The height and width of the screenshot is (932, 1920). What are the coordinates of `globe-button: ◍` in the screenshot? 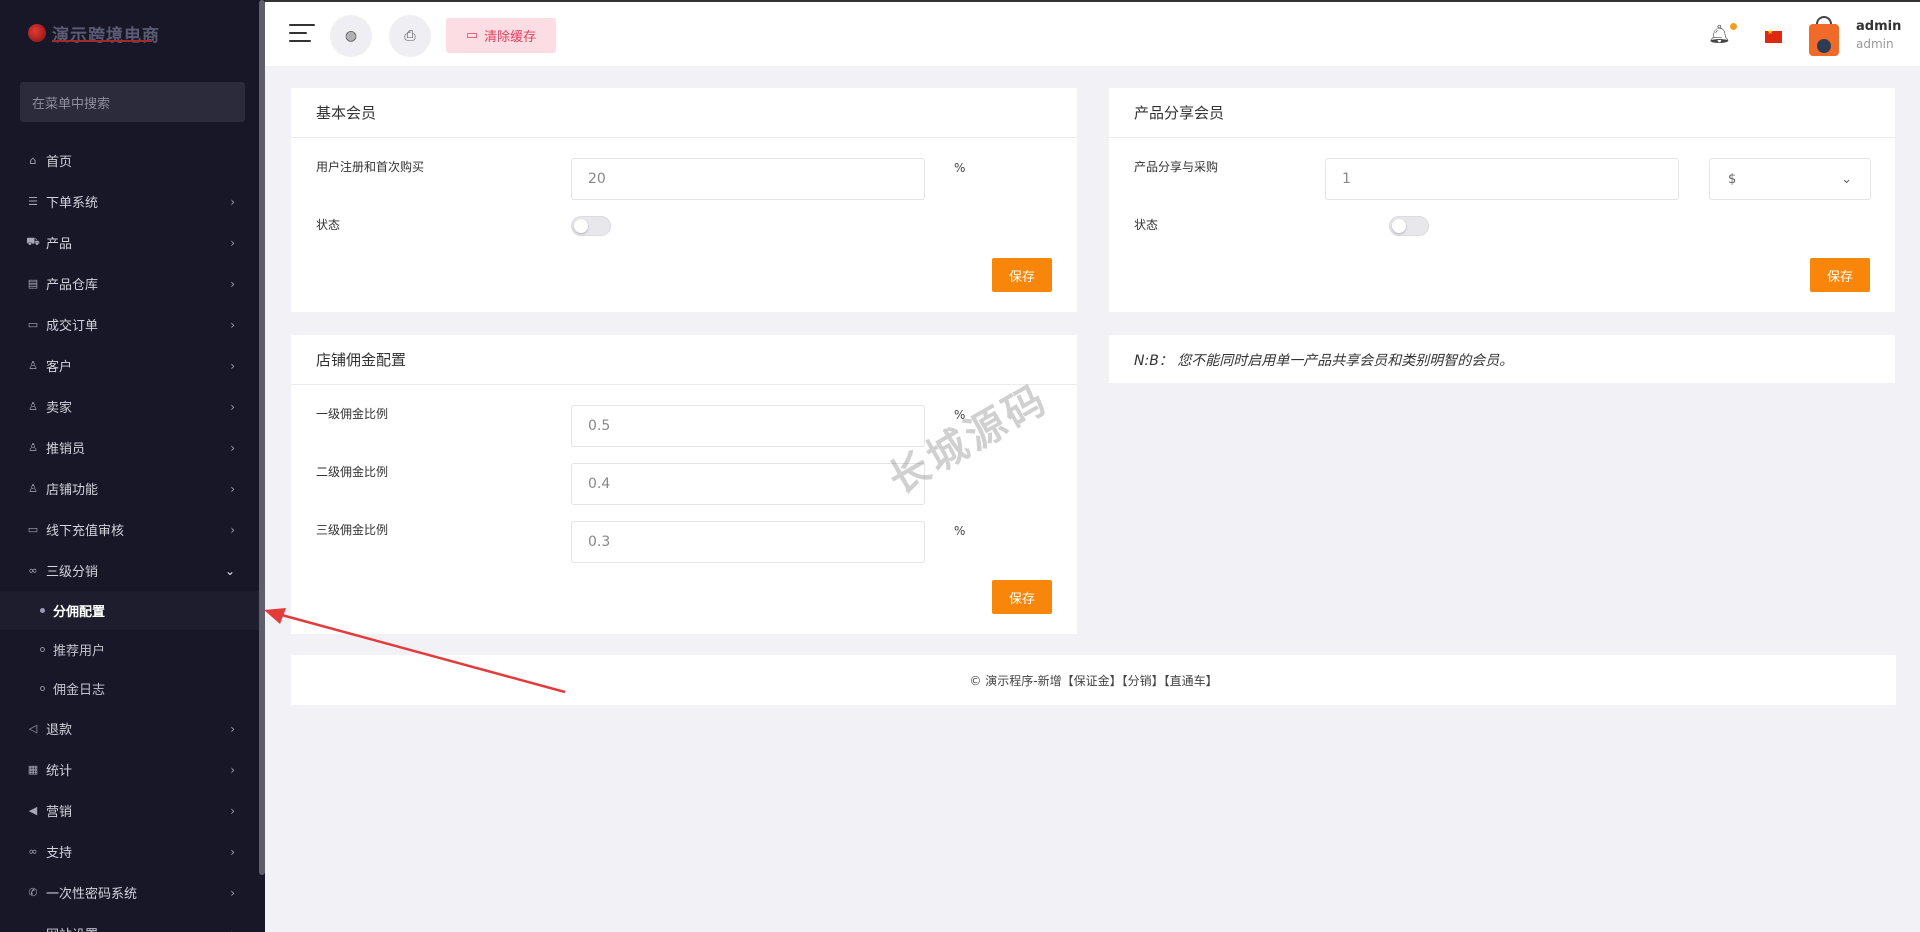 It's located at (351, 36).